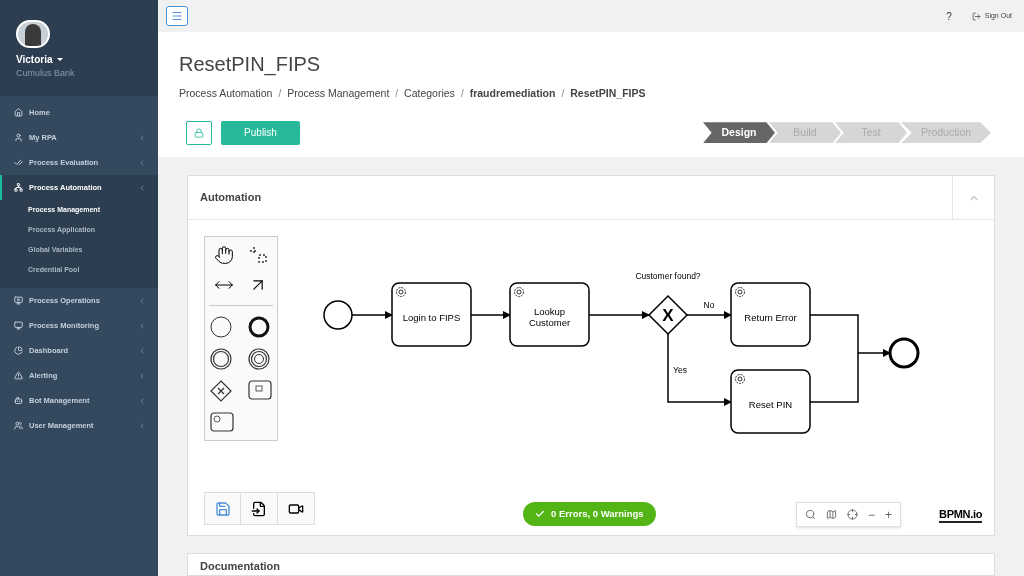 The width and height of the screenshot is (1024, 576). I want to click on start-event-icon, so click(221, 327).